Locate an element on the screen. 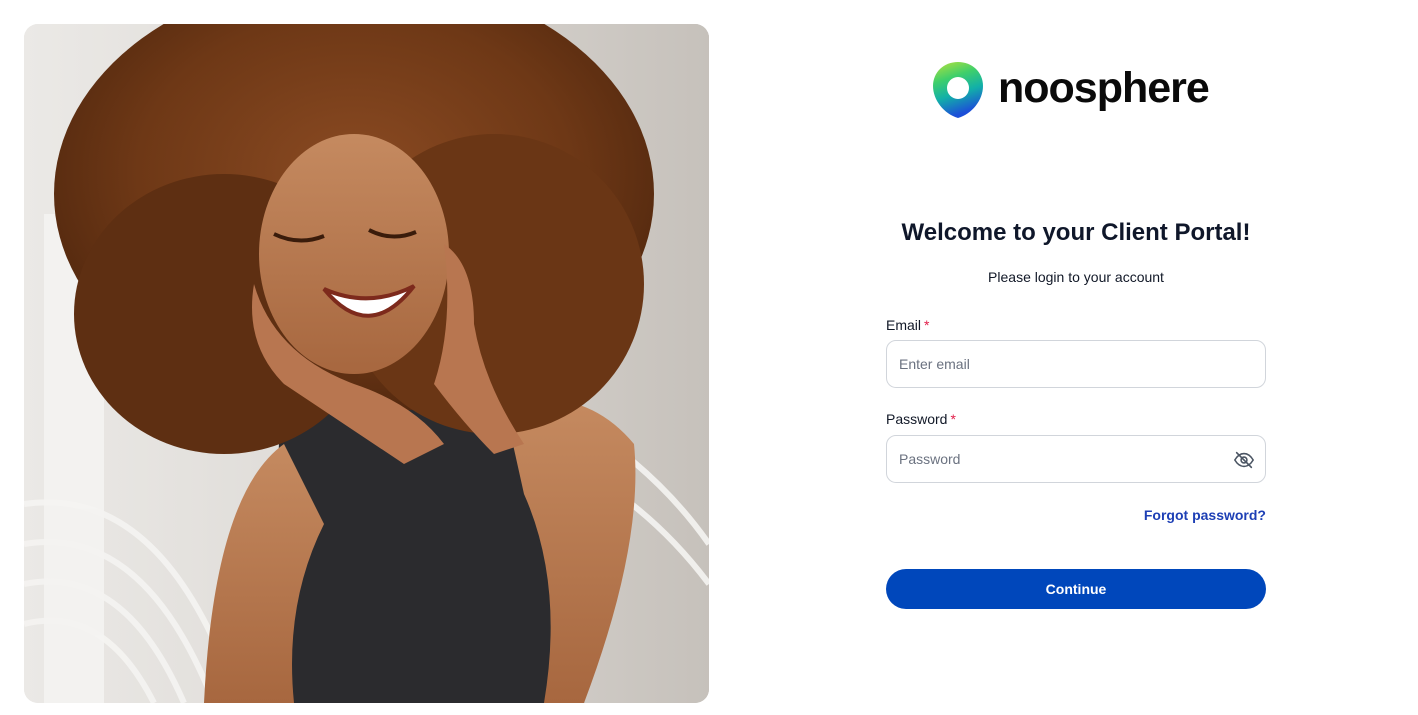 This screenshot has width=1418, height=715. password-field-container is located at coordinates (1076, 459).